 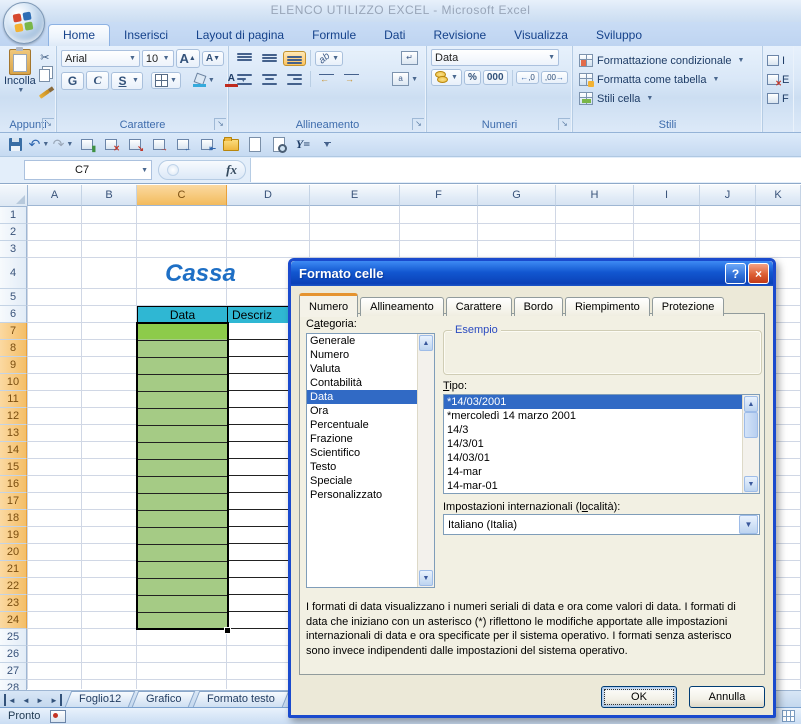 What do you see at coordinates (146, 35) in the screenshot?
I see `ribbon-tab-inserisci: Inserisci` at bounding box center [146, 35].